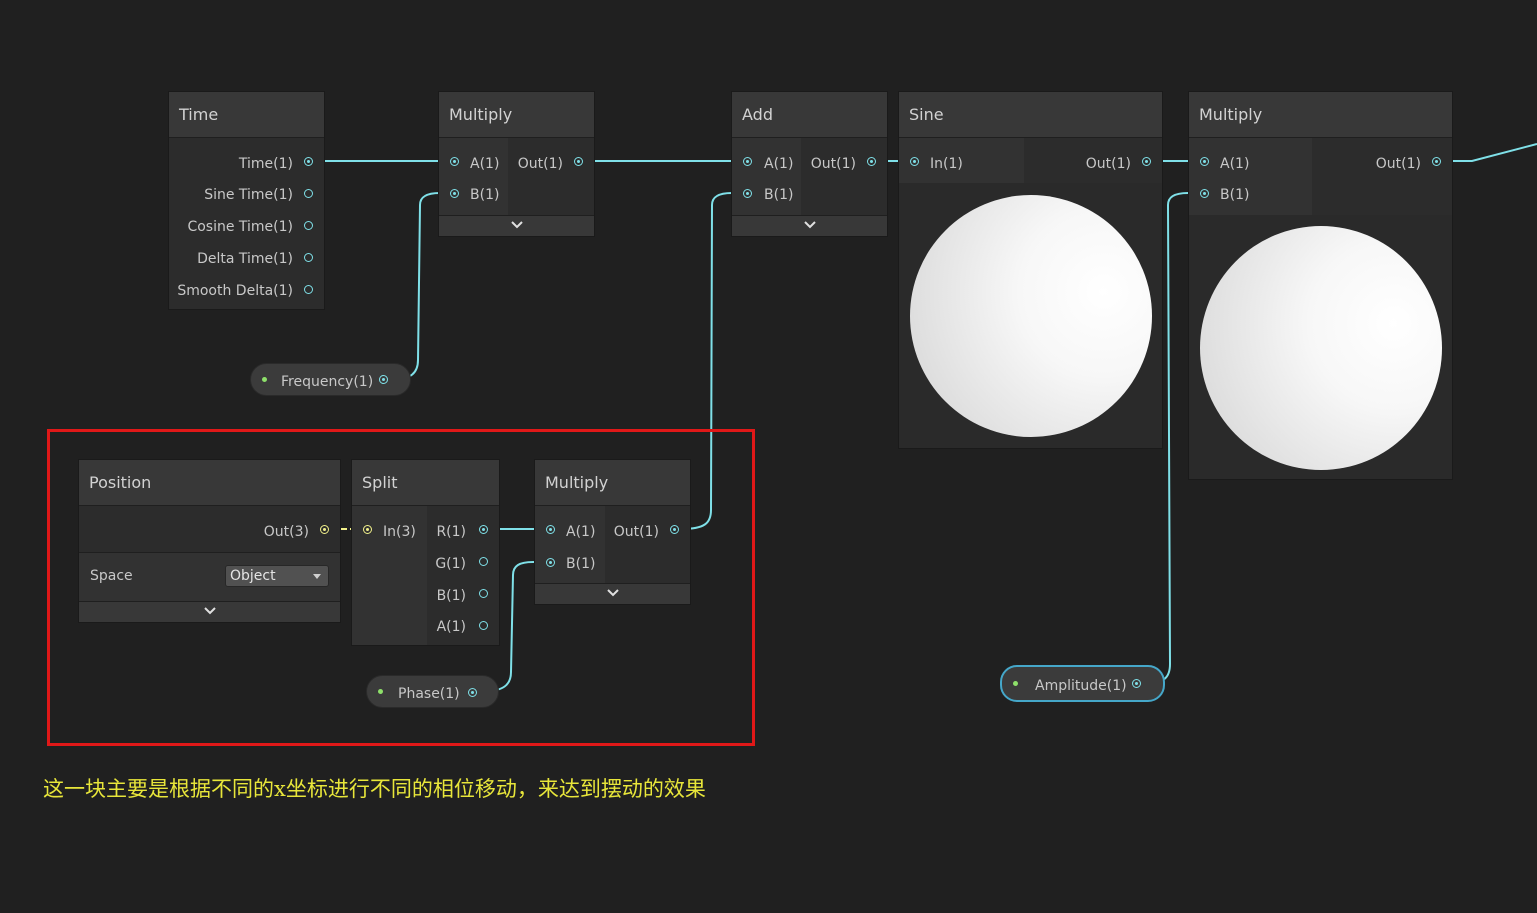 This screenshot has height=913, width=1537. Describe the element at coordinates (246, 115) in the screenshot. I see `node-title: Time` at that location.